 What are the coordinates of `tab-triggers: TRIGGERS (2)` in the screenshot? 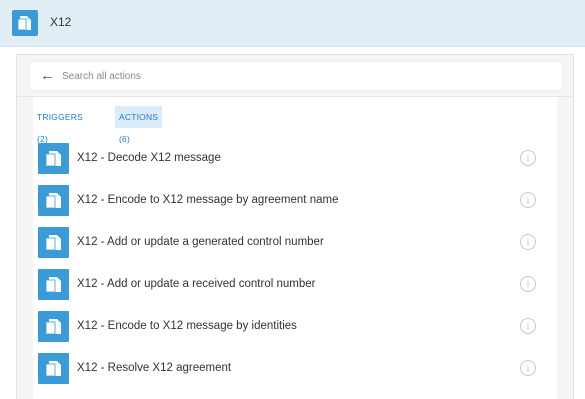 It's located at (60, 125).